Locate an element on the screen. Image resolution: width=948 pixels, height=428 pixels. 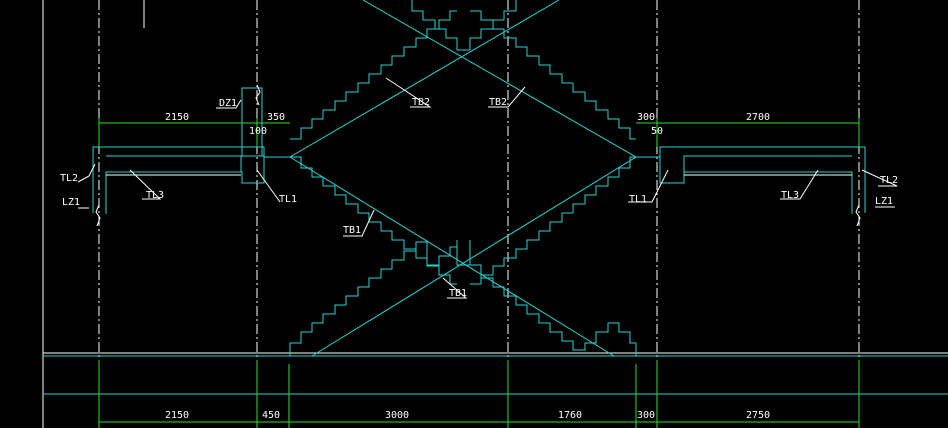
right-landing is located at coordinates (751, 186).